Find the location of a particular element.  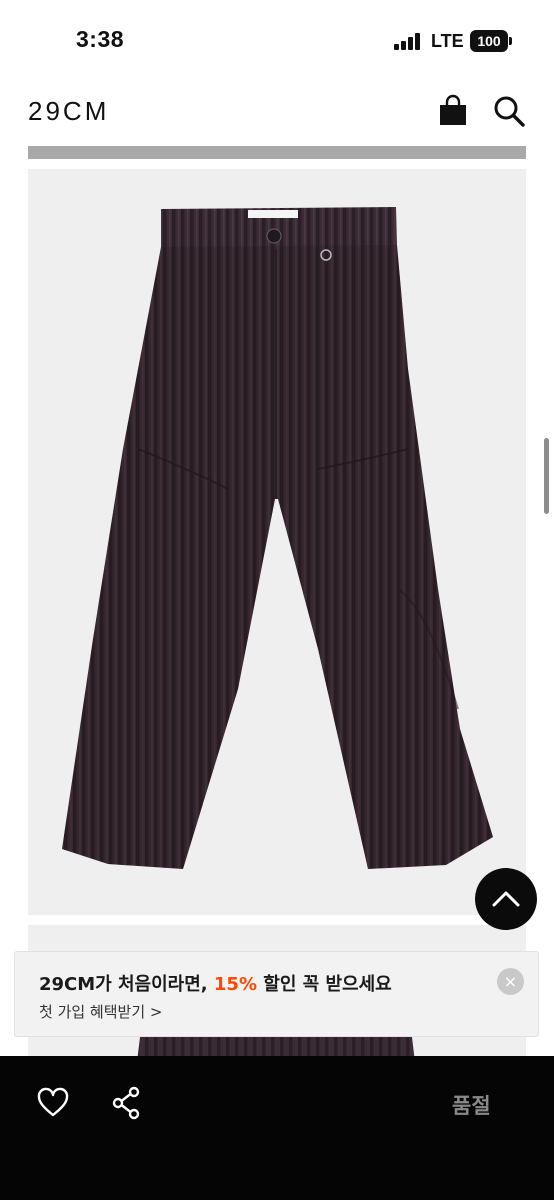

battery-tip is located at coordinates (510, 41).